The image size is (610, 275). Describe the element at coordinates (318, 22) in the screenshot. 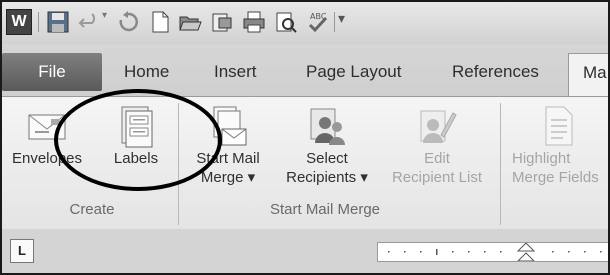

I see `spelling-icon: ABC` at that location.